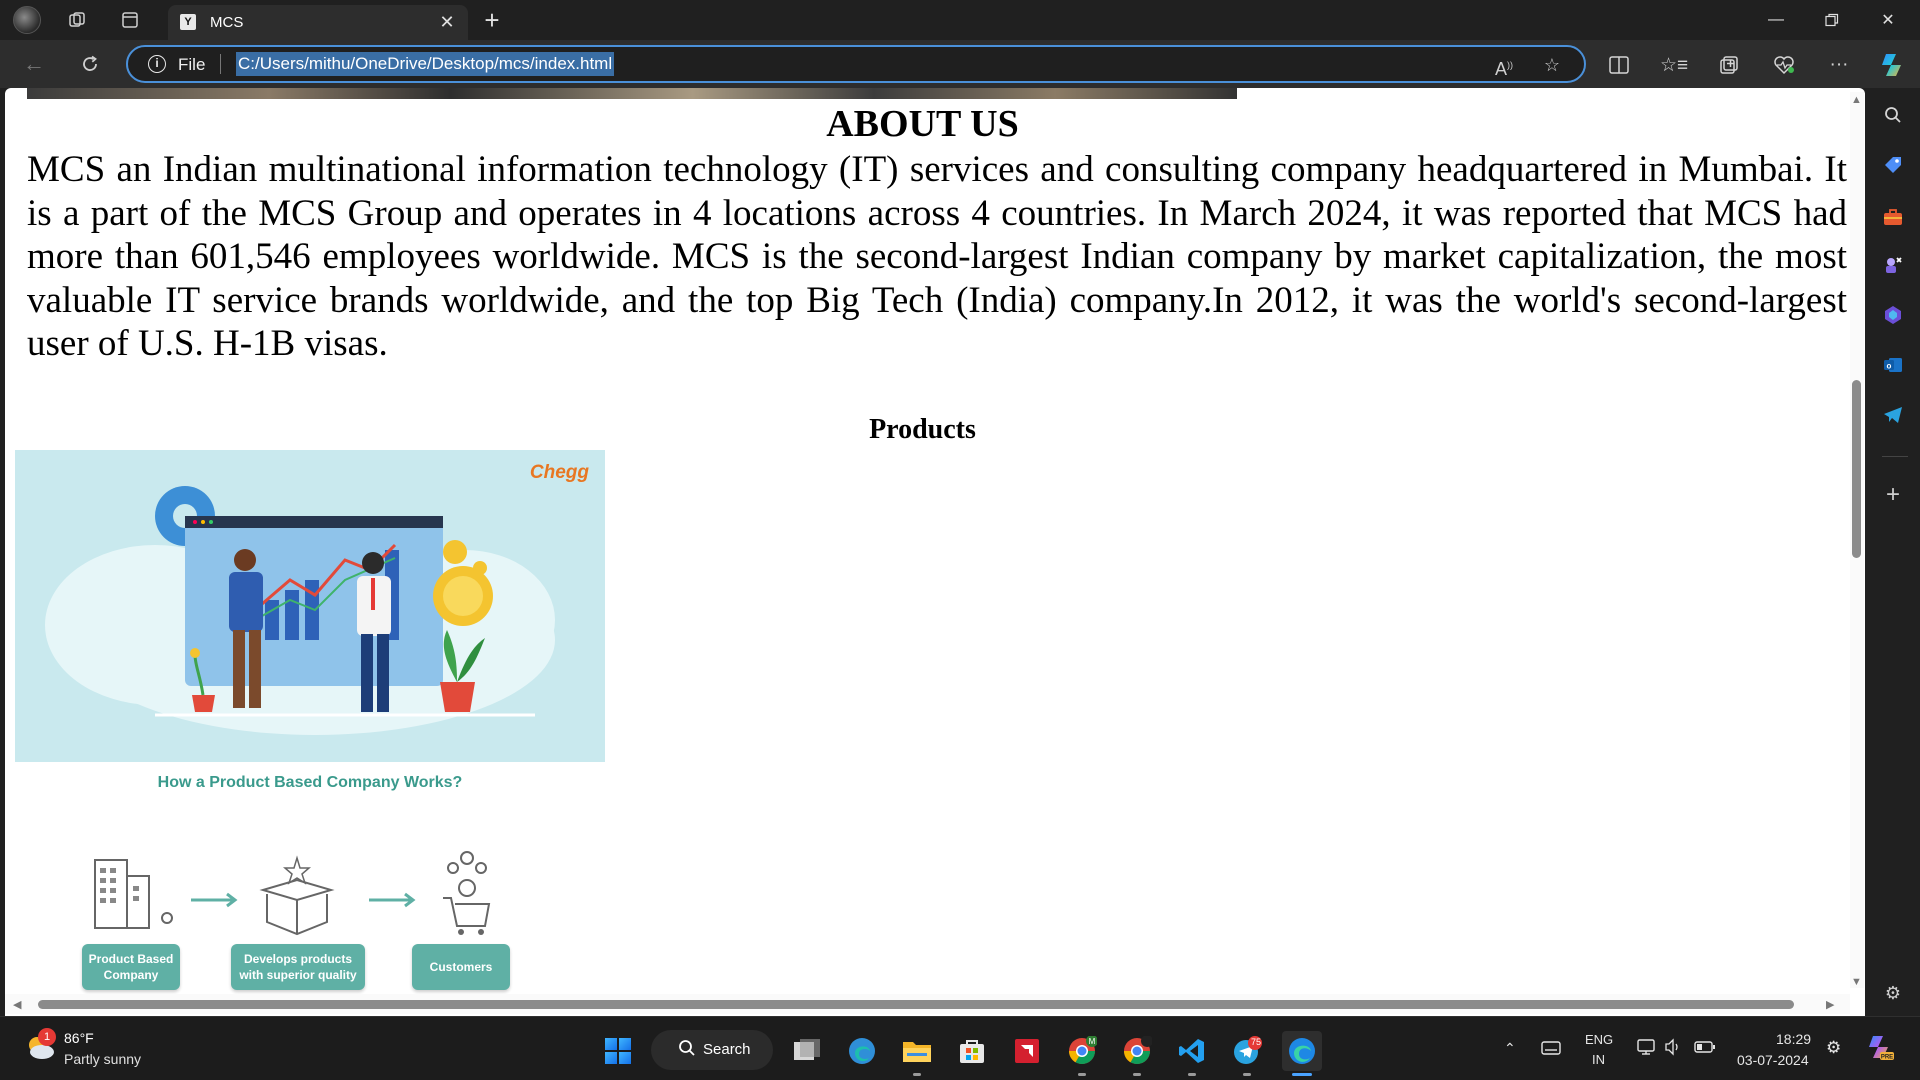  Describe the element at coordinates (1673, 1048) in the screenshot. I see `volume-icon` at that location.